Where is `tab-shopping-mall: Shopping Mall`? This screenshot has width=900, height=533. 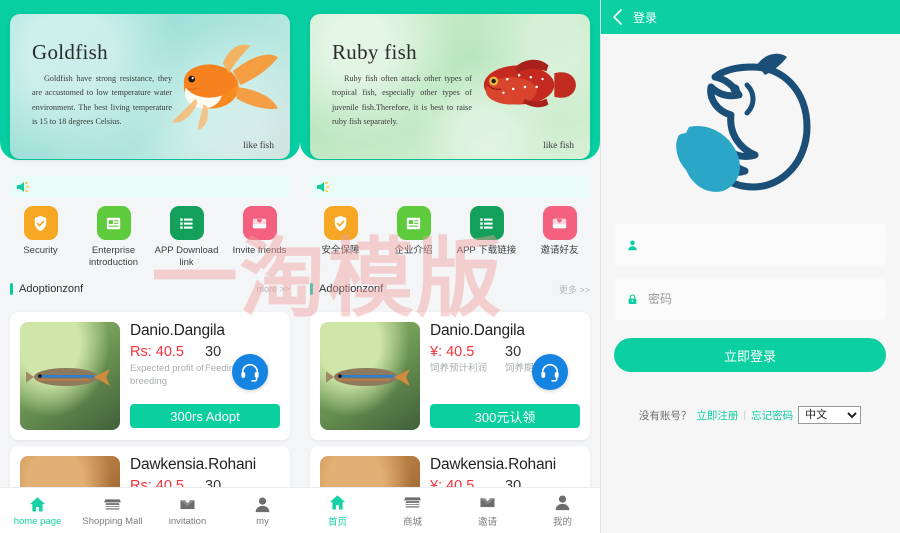 tab-shopping-mall: Shopping Mall is located at coordinates (112, 510).